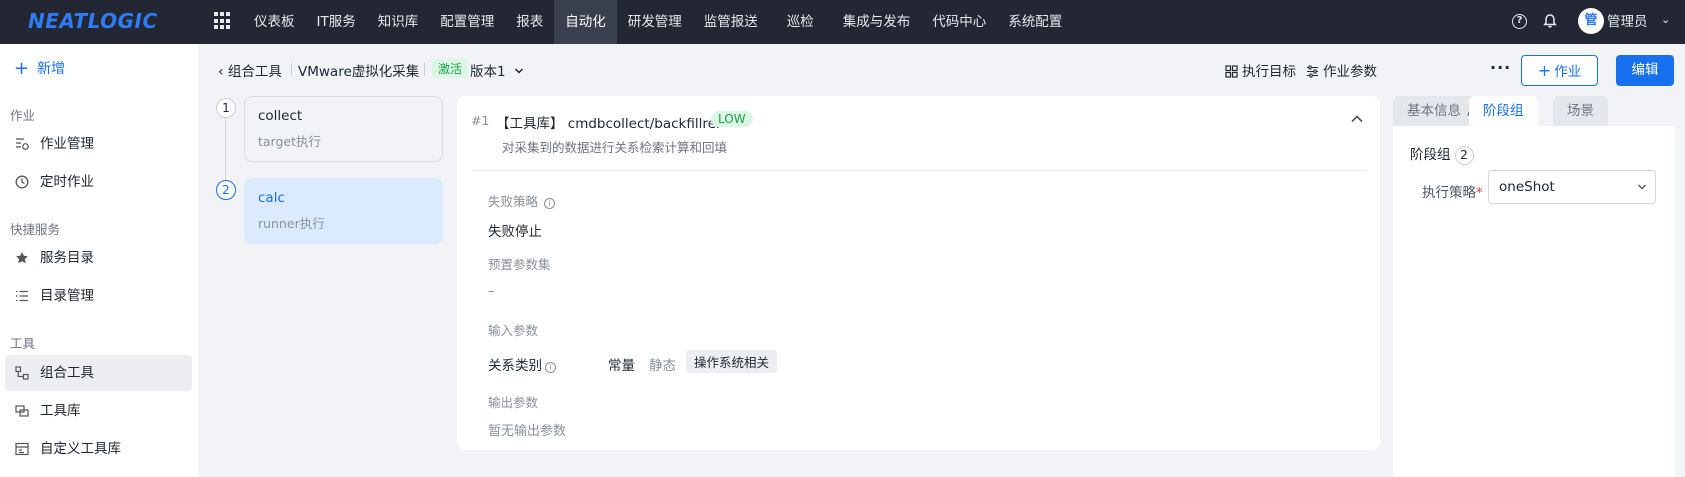 The width and height of the screenshot is (1685, 477). Describe the element at coordinates (35, 229) in the screenshot. I see `sidebar-group-title: 快捷服务` at that location.